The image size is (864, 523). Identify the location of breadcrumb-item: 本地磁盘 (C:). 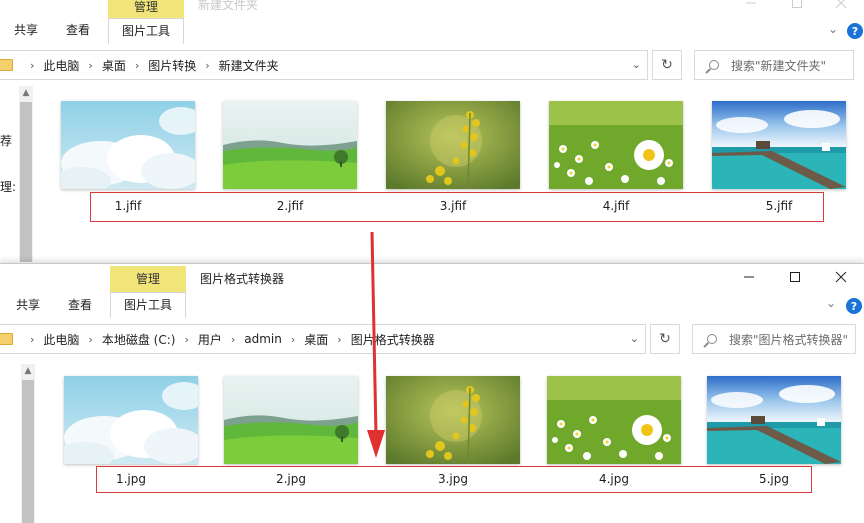
(139, 339).